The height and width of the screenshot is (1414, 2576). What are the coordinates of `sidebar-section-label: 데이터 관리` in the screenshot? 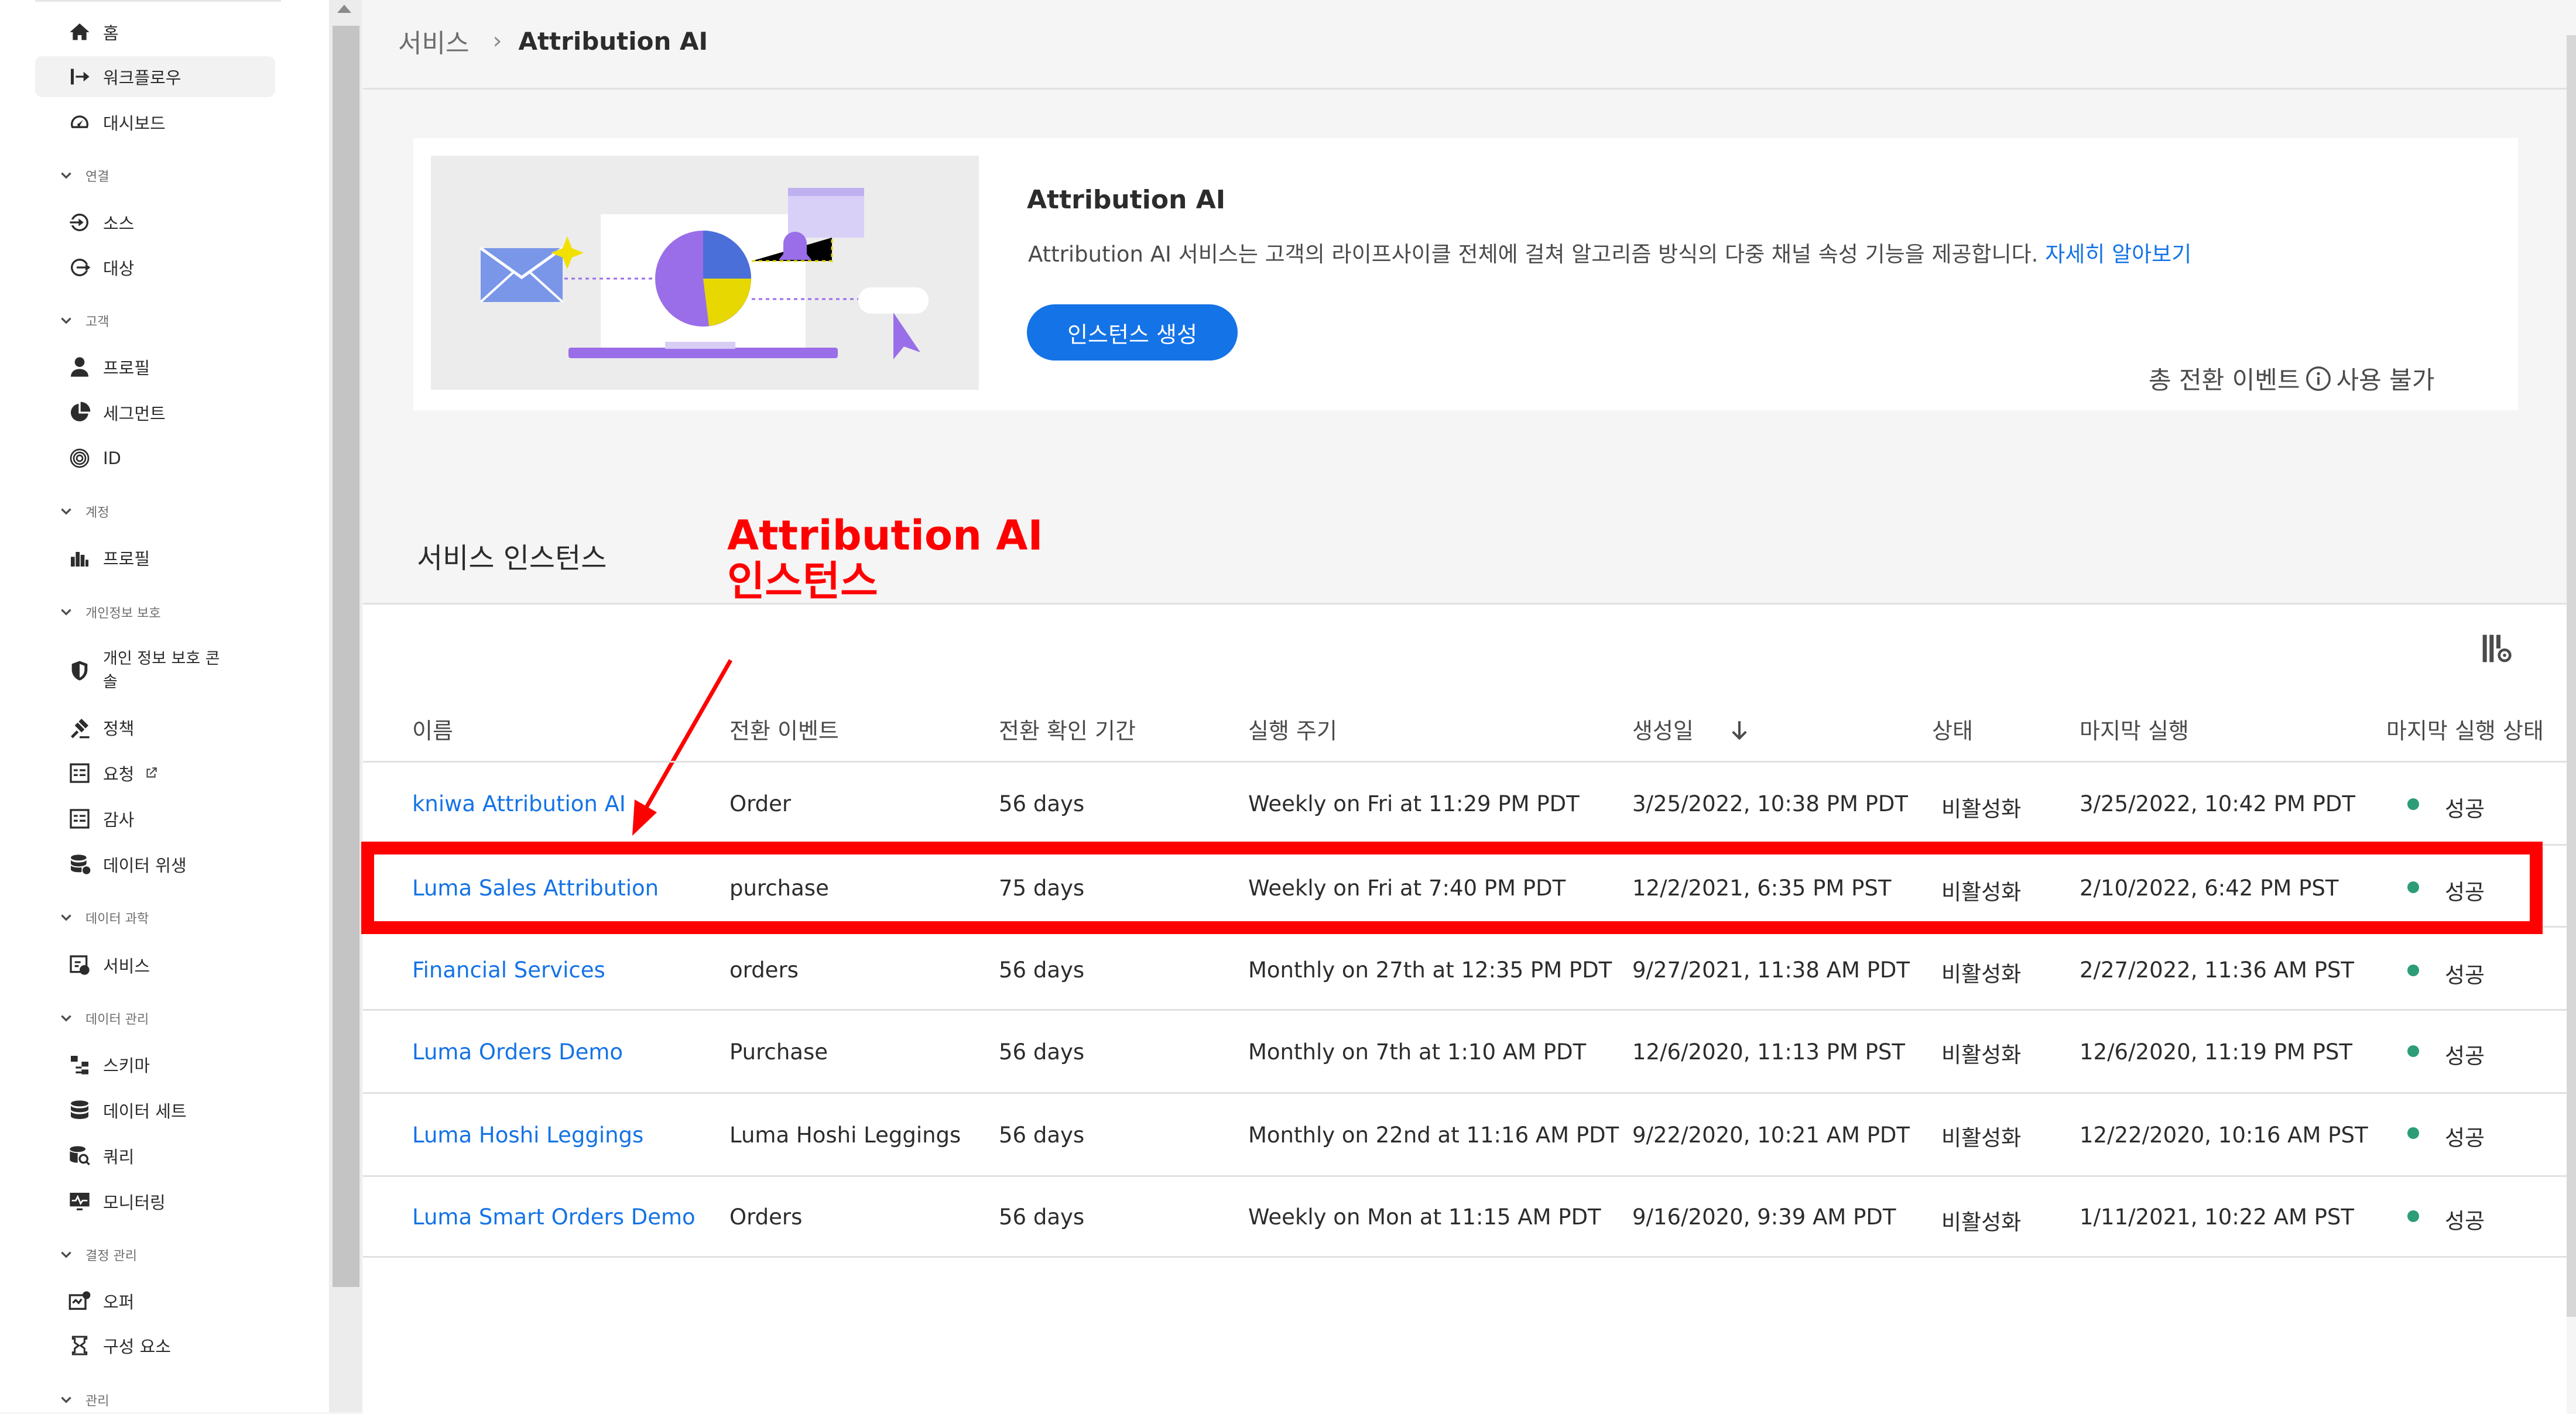 It's located at (117, 1020).